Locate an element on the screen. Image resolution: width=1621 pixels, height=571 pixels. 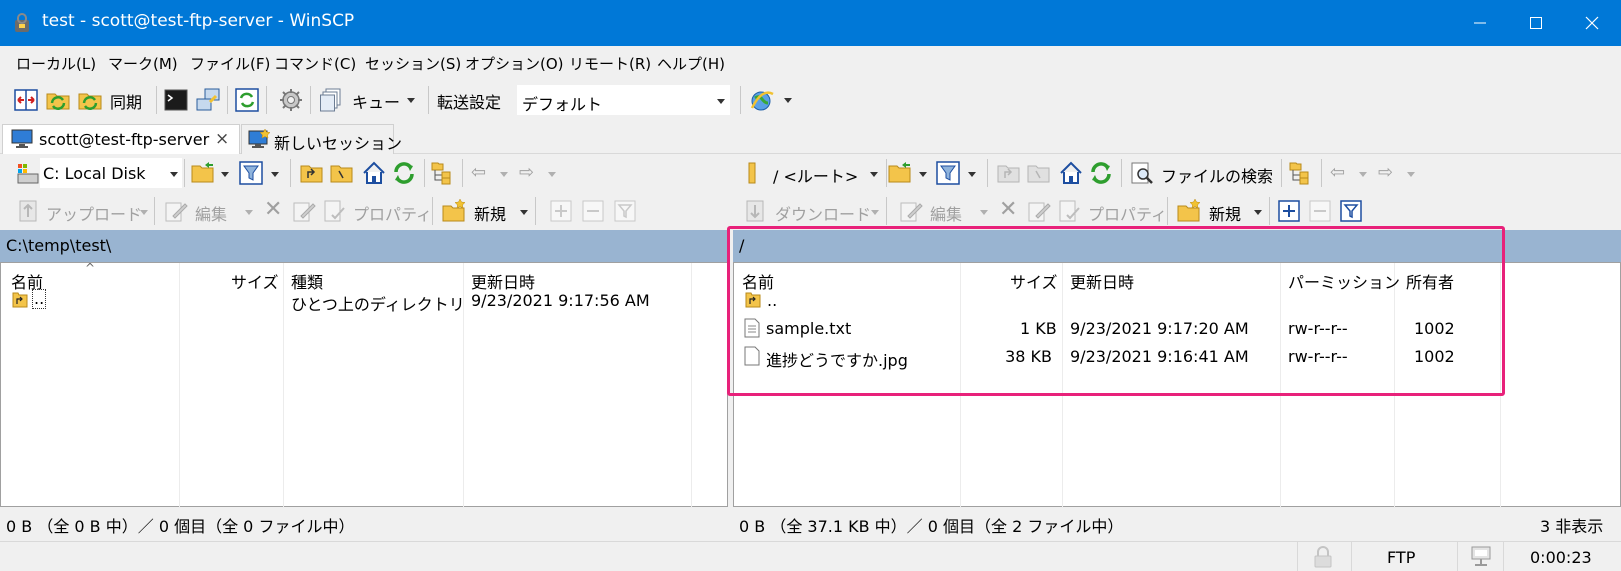
tab-close-icon: × is located at coordinates (222, 139).